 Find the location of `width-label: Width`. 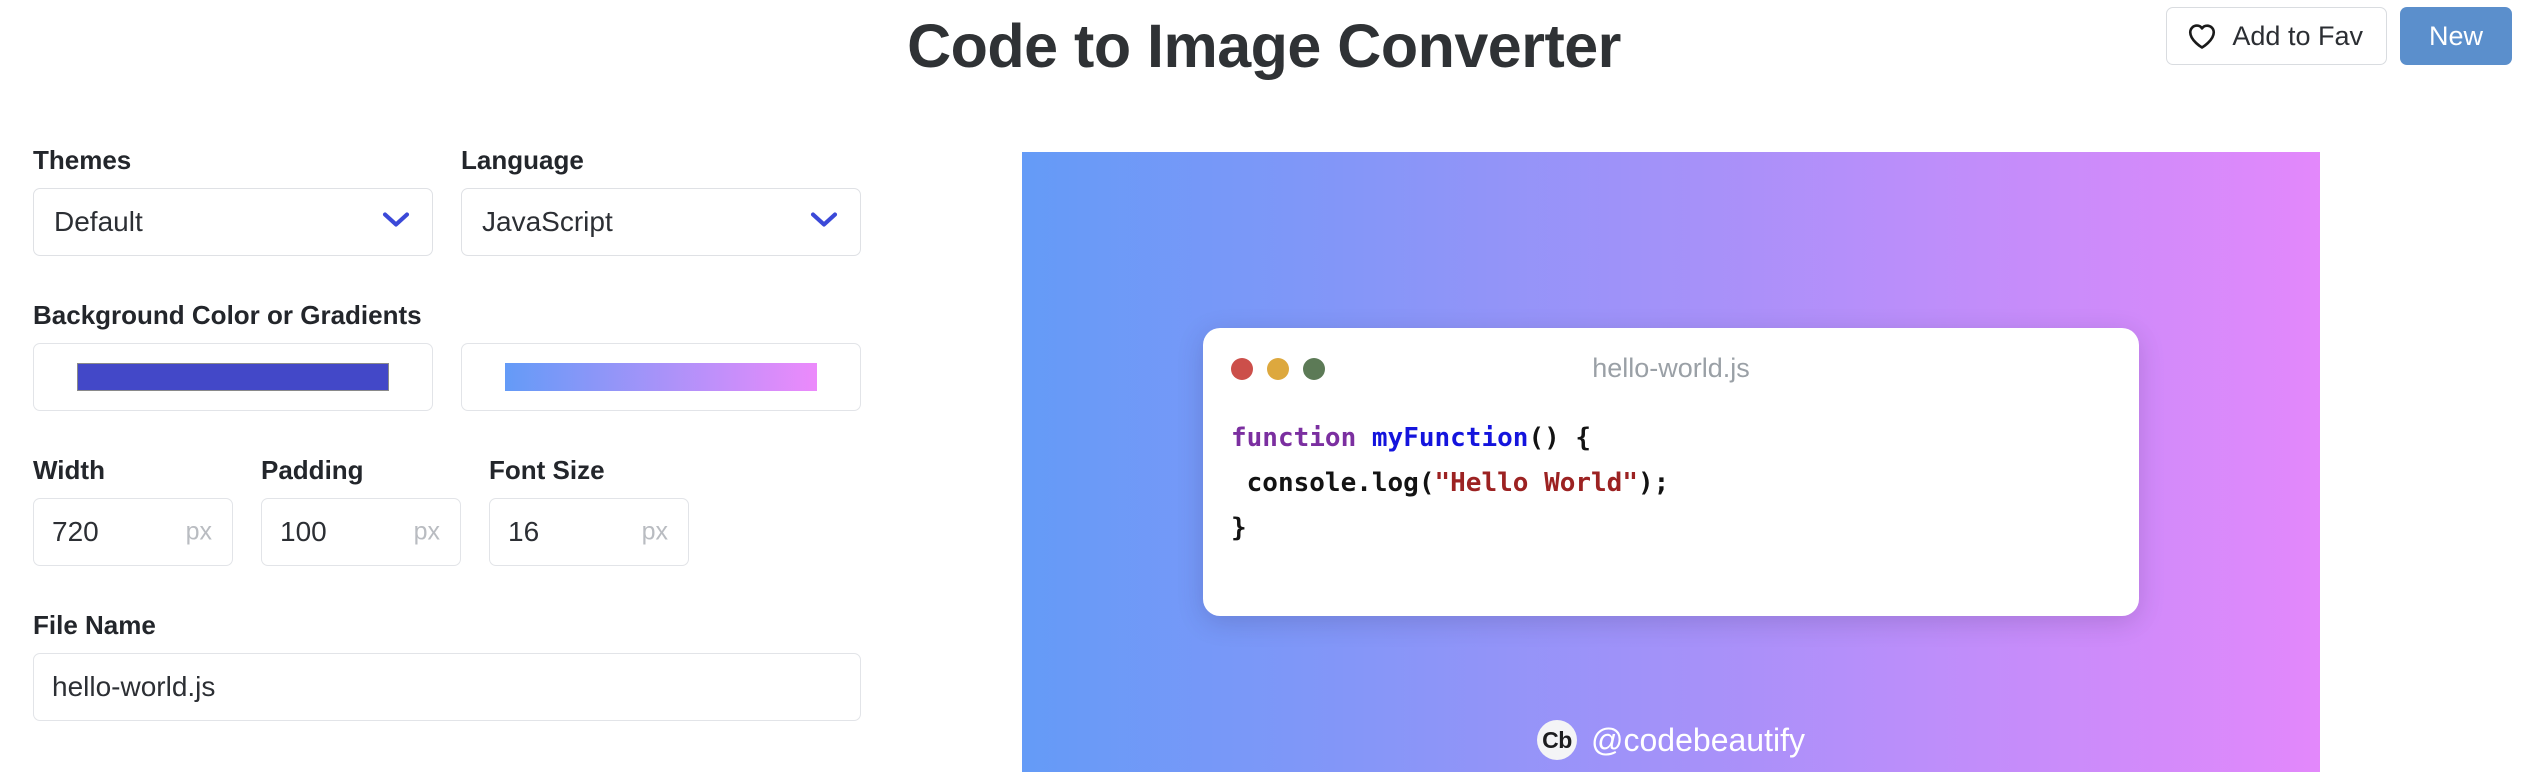

width-label: Width is located at coordinates (69, 470).